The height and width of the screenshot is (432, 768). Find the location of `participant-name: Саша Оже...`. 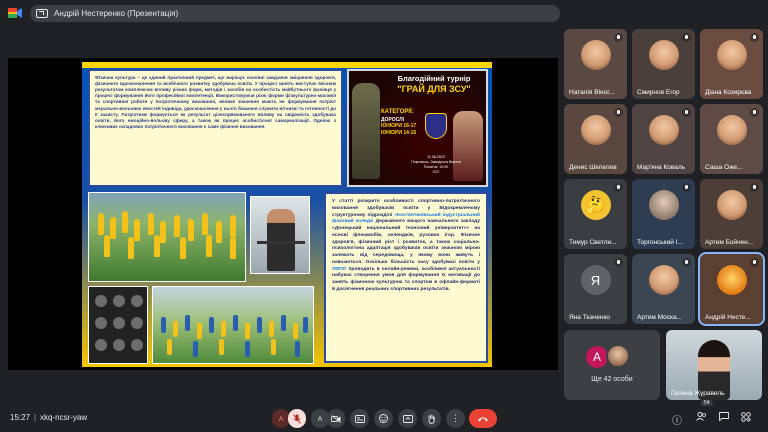

participant-name: Саша Оже... is located at coordinates (724, 167).